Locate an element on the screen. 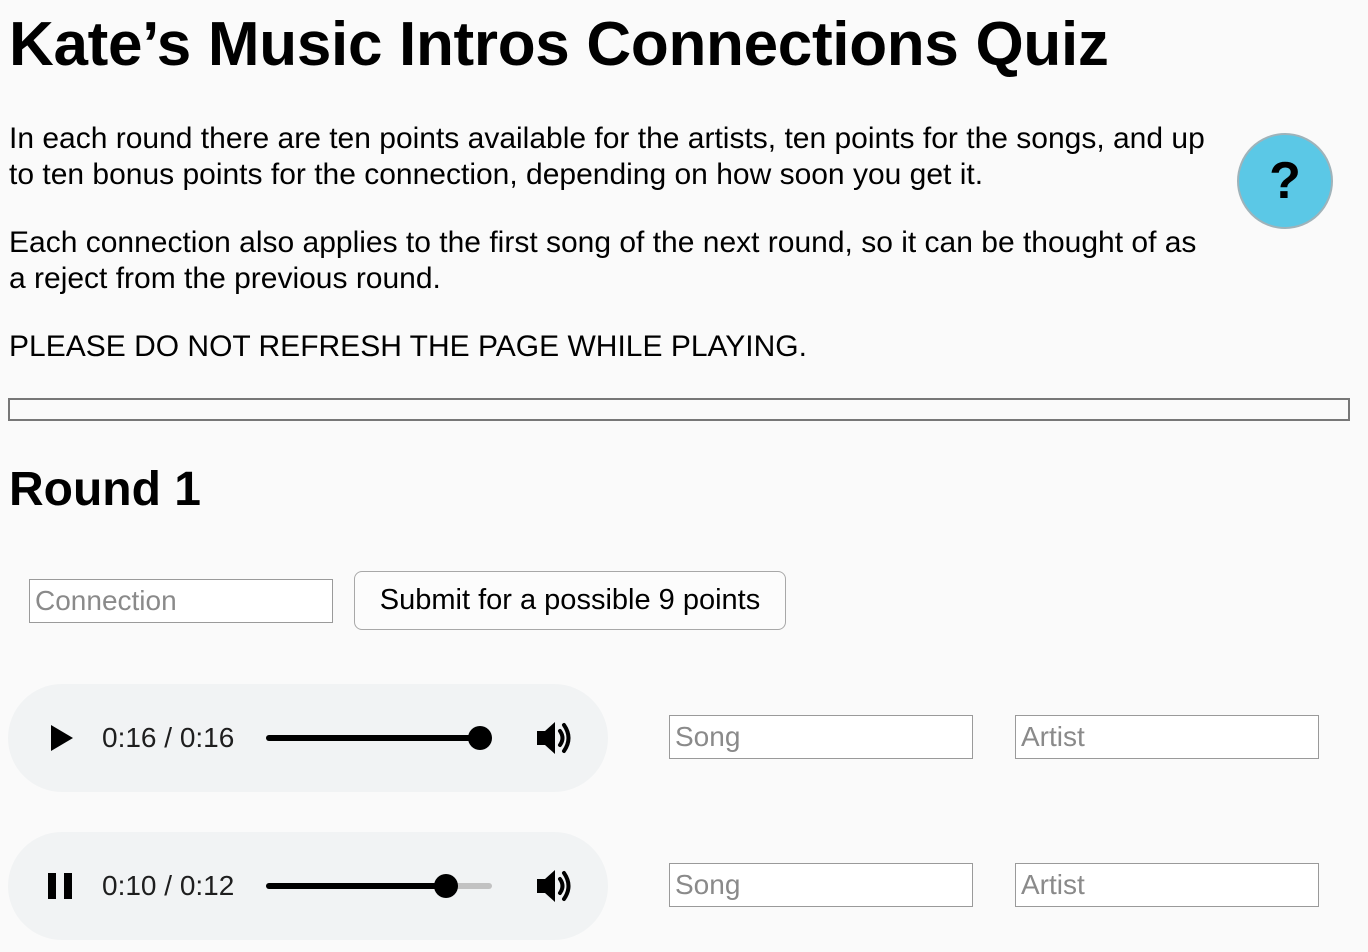 This screenshot has height=952, width=1368. audio-player-1: 0:16 / 0:16 is located at coordinates (308, 738).